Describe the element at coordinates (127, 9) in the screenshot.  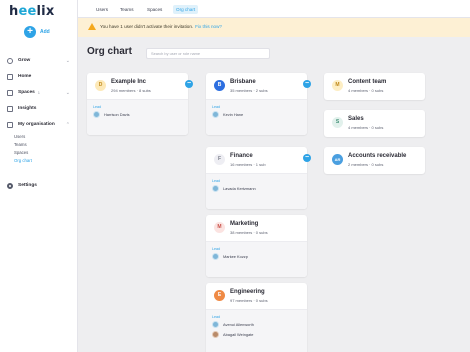
I see `tab-teams: Teams` at that location.